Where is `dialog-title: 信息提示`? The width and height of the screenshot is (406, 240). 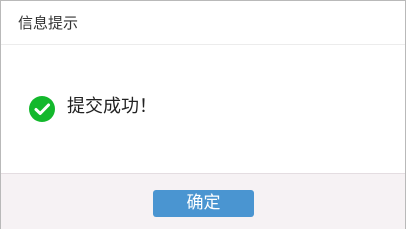
dialog-title: 信息提示 is located at coordinates (48, 23).